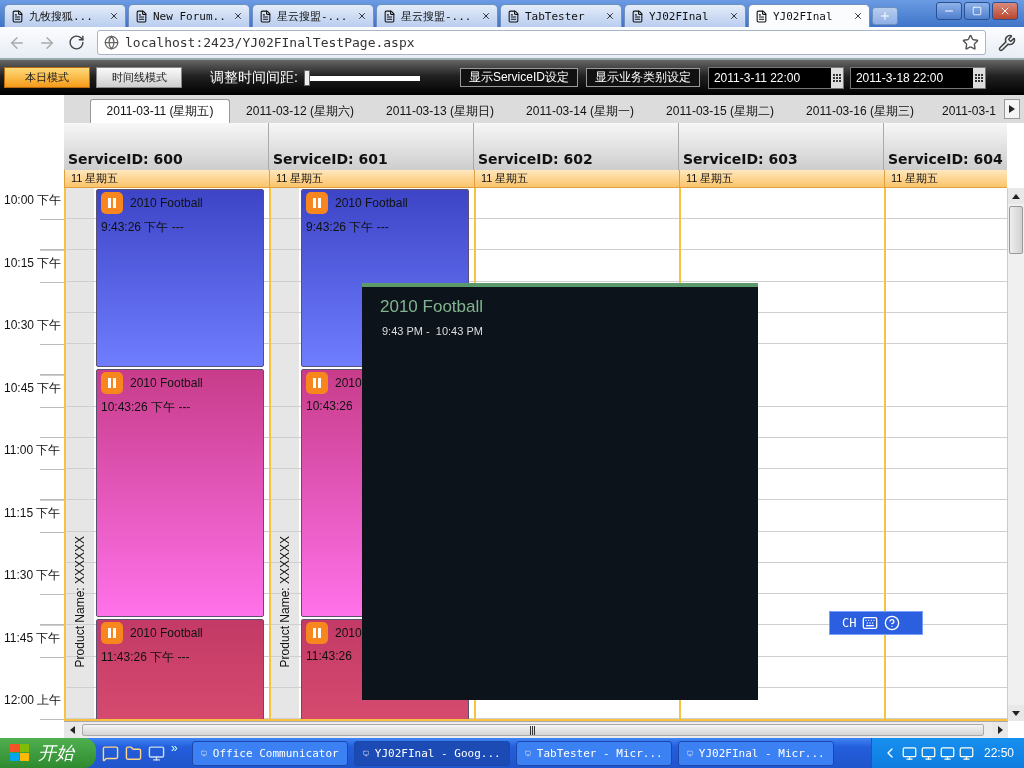  What do you see at coordinates (720, 111) in the screenshot?
I see `date-tab: 2011-03-15 (星期二)` at bounding box center [720, 111].